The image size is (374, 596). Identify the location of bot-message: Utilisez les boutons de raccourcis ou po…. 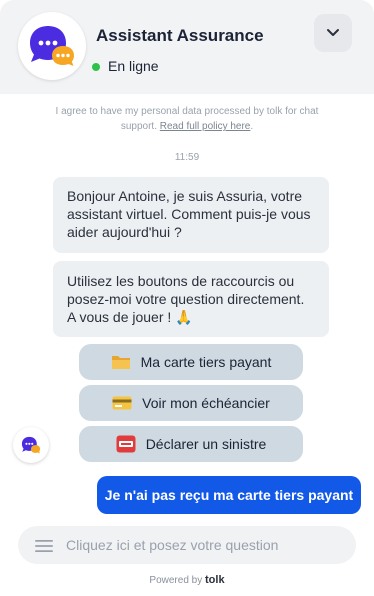
(191, 299).